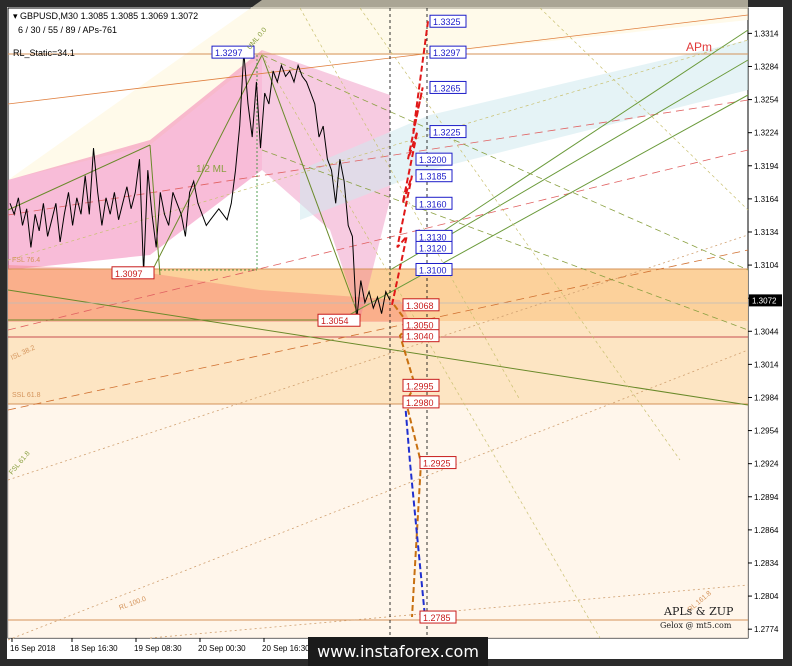  Describe the element at coordinates (766, 397) in the screenshot. I see `y-tick-label: 1.2984` at that location.